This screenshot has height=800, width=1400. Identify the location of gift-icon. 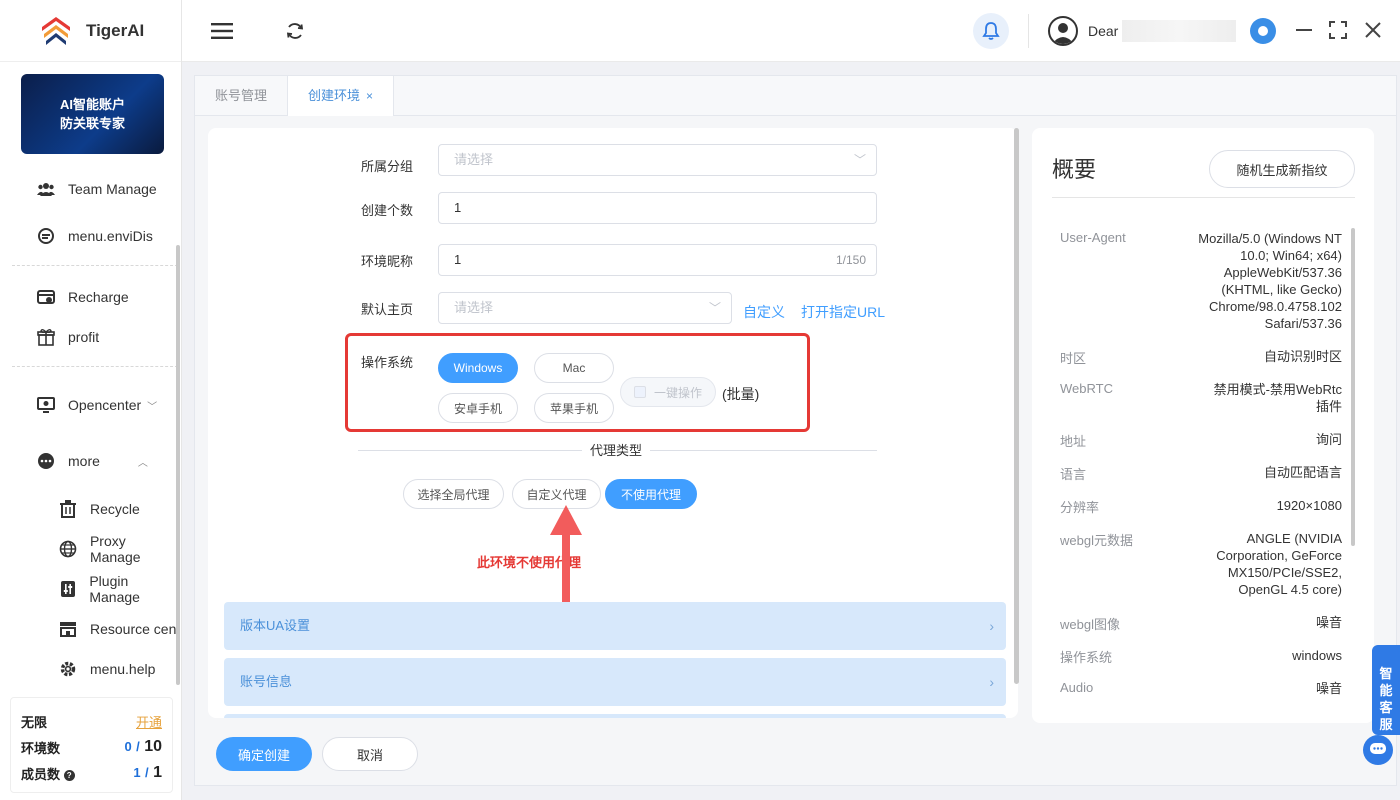
(46, 337).